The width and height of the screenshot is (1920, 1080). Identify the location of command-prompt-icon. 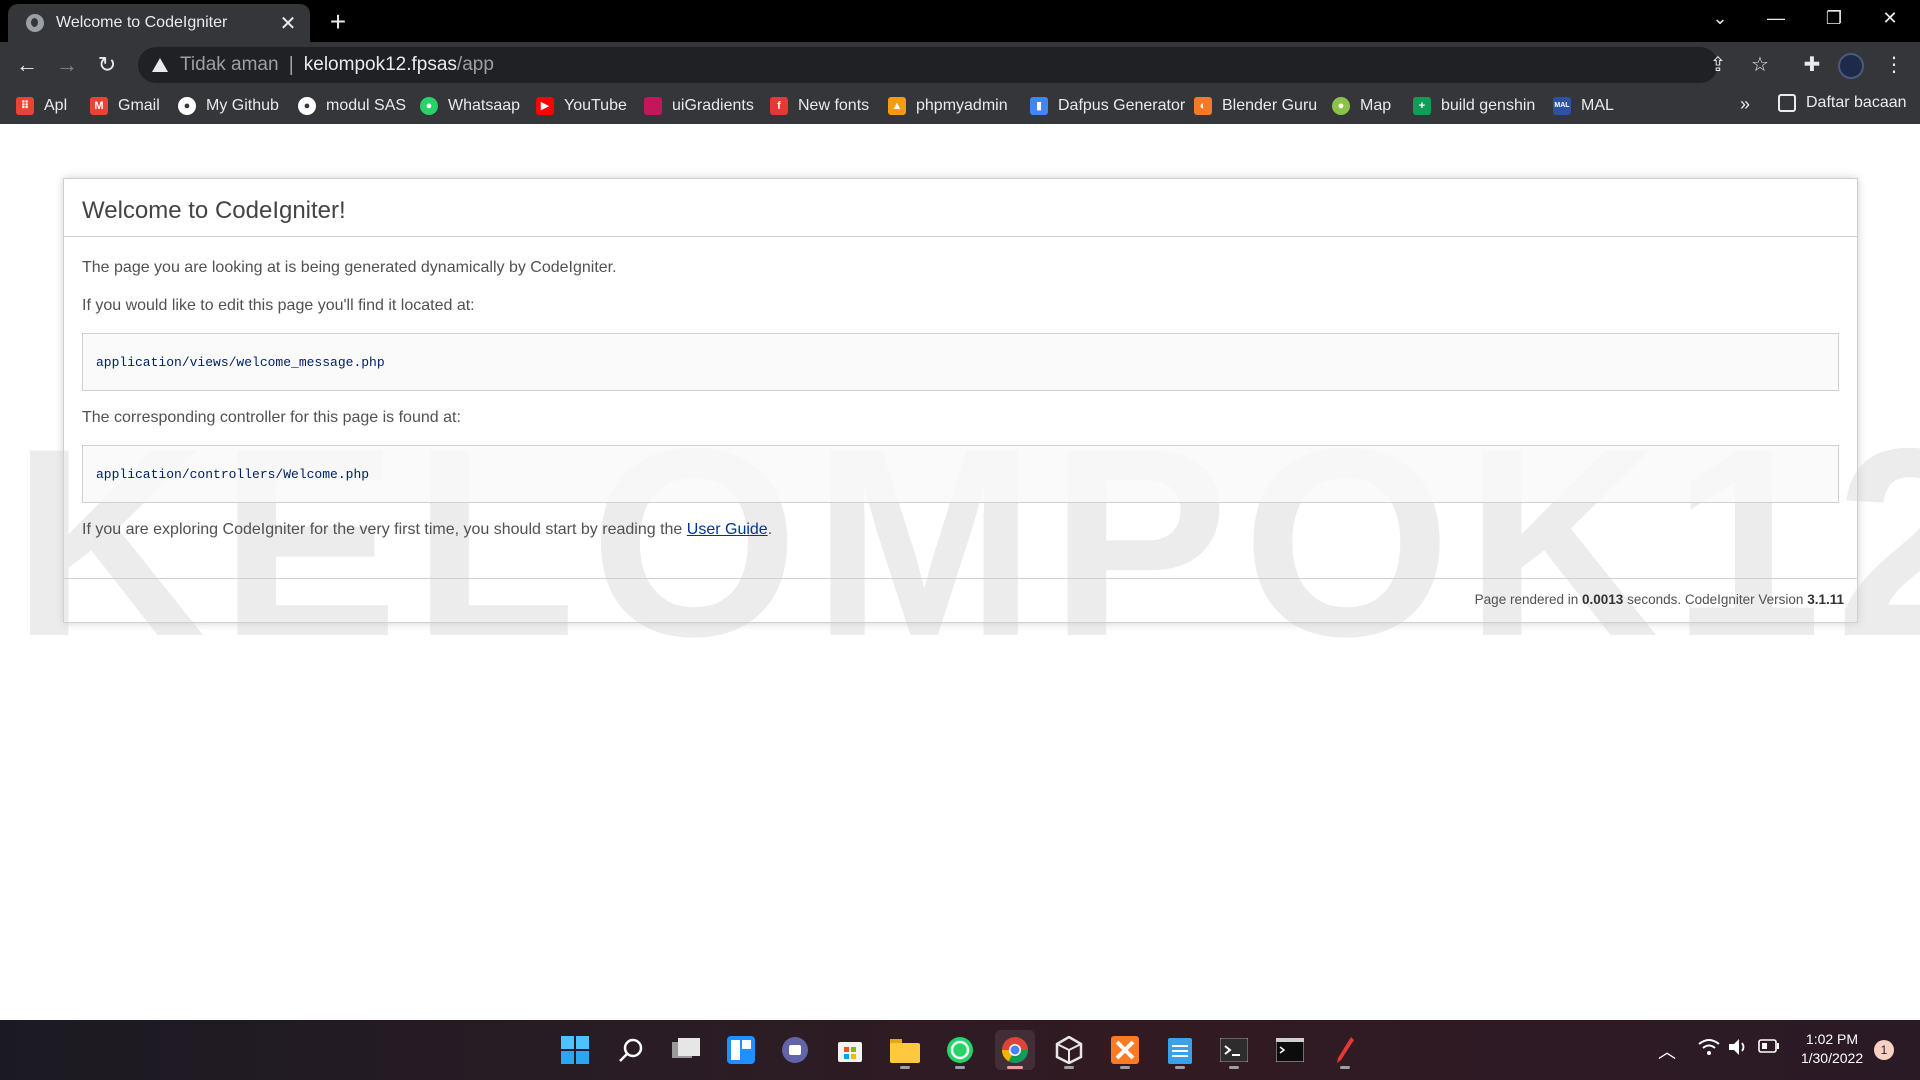
(1290, 1050).